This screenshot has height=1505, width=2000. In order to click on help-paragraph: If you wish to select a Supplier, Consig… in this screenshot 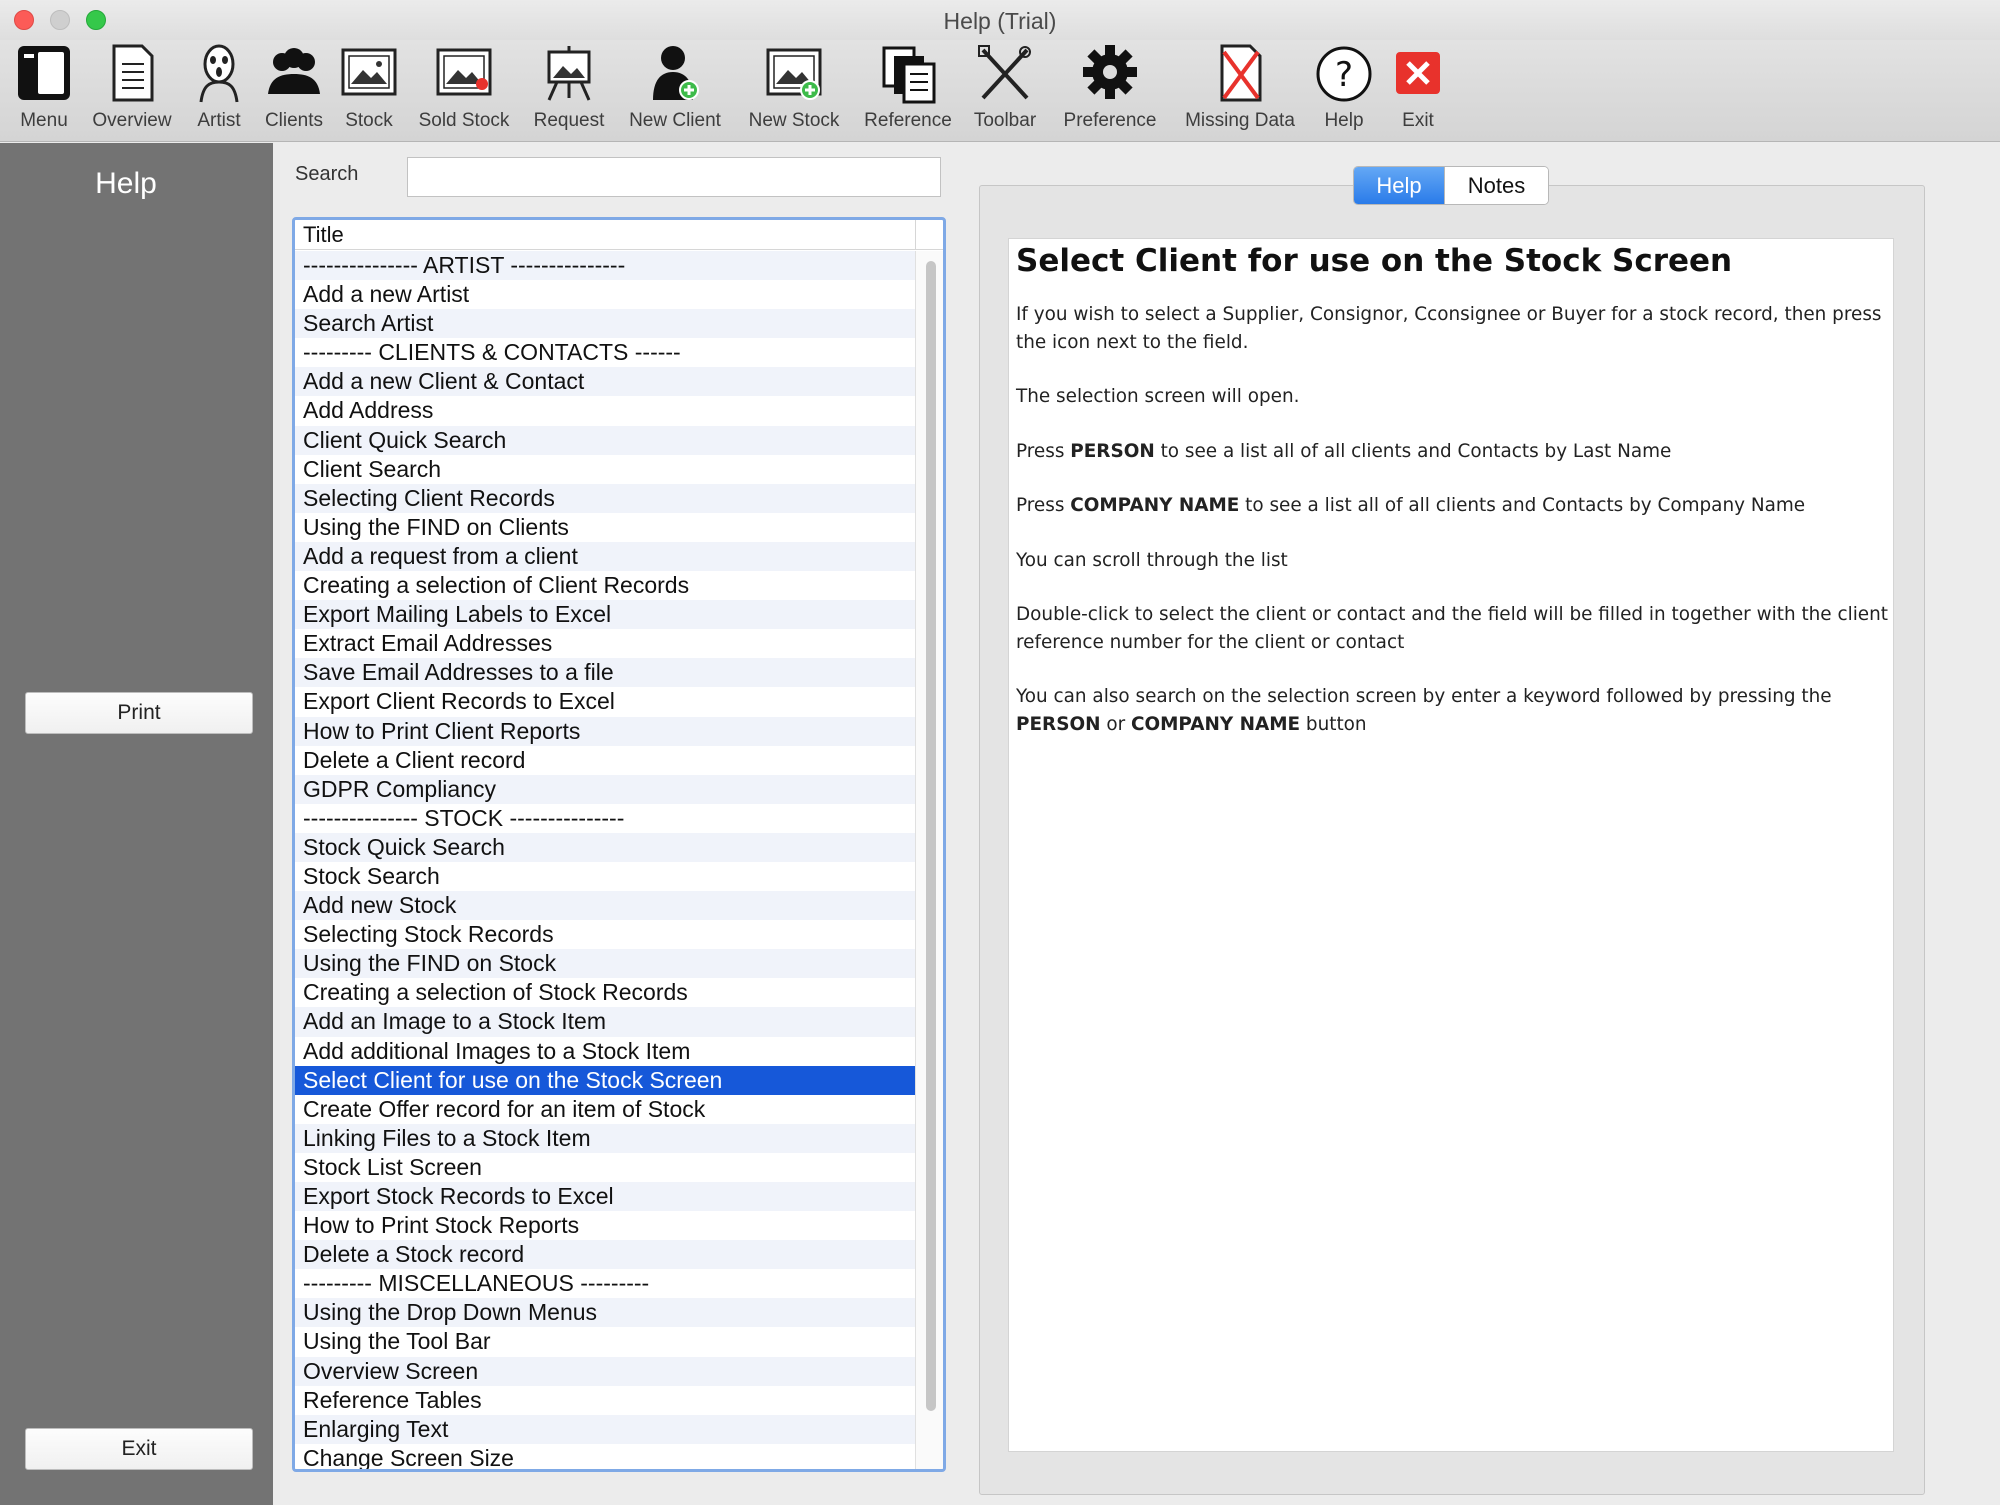, I will do `click(1449, 328)`.